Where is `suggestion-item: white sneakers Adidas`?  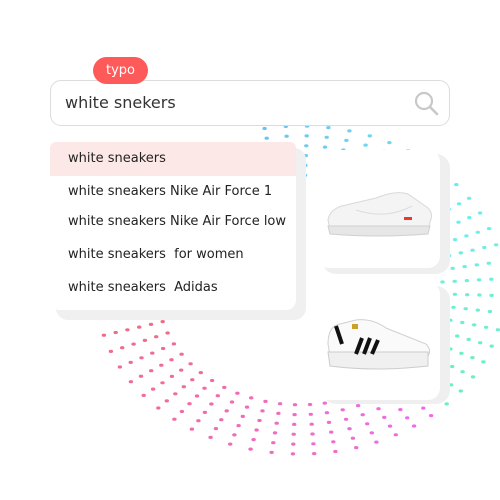 suggestion-item: white sneakers Adidas is located at coordinates (173, 288).